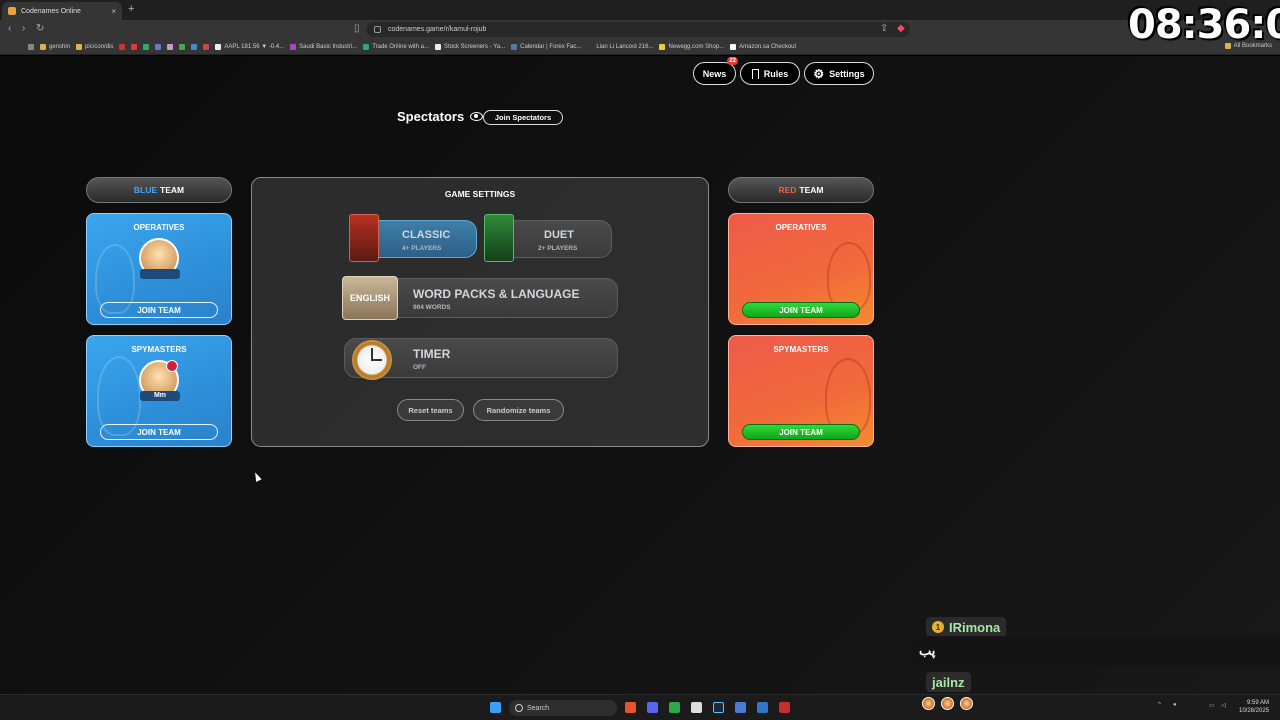 Image resolution: width=1280 pixels, height=720 pixels. What do you see at coordinates (523, 117) in the screenshot?
I see `join-spectators-button: Join Spectators` at bounding box center [523, 117].